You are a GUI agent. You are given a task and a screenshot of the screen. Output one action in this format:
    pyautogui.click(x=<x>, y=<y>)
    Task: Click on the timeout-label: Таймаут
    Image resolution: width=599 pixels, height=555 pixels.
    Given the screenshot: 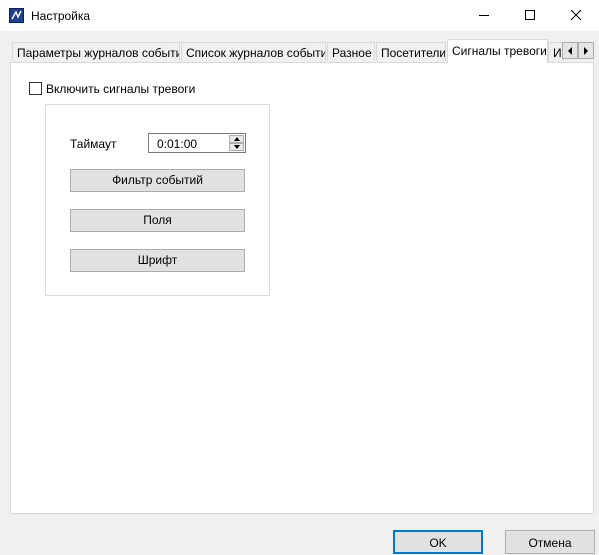 What is the action you would take?
    pyautogui.click(x=93, y=144)
    